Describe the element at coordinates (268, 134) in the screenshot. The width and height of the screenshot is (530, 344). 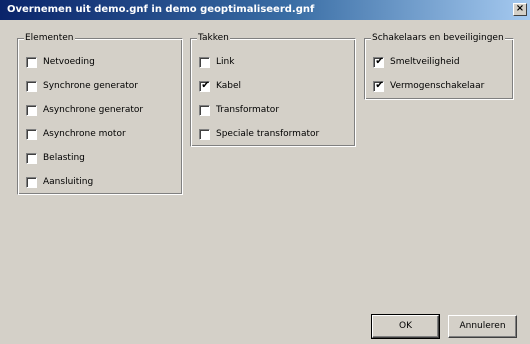
I see `checkbox-label: Speciale transformator` at that location.